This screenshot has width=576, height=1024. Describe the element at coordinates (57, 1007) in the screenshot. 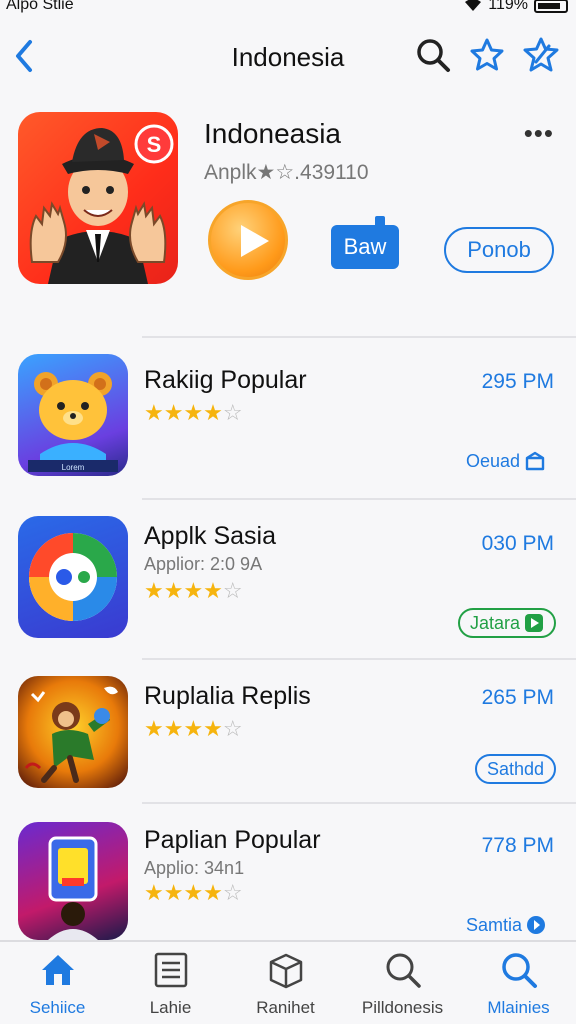

I see `tab-label: Sehiice` at that location.